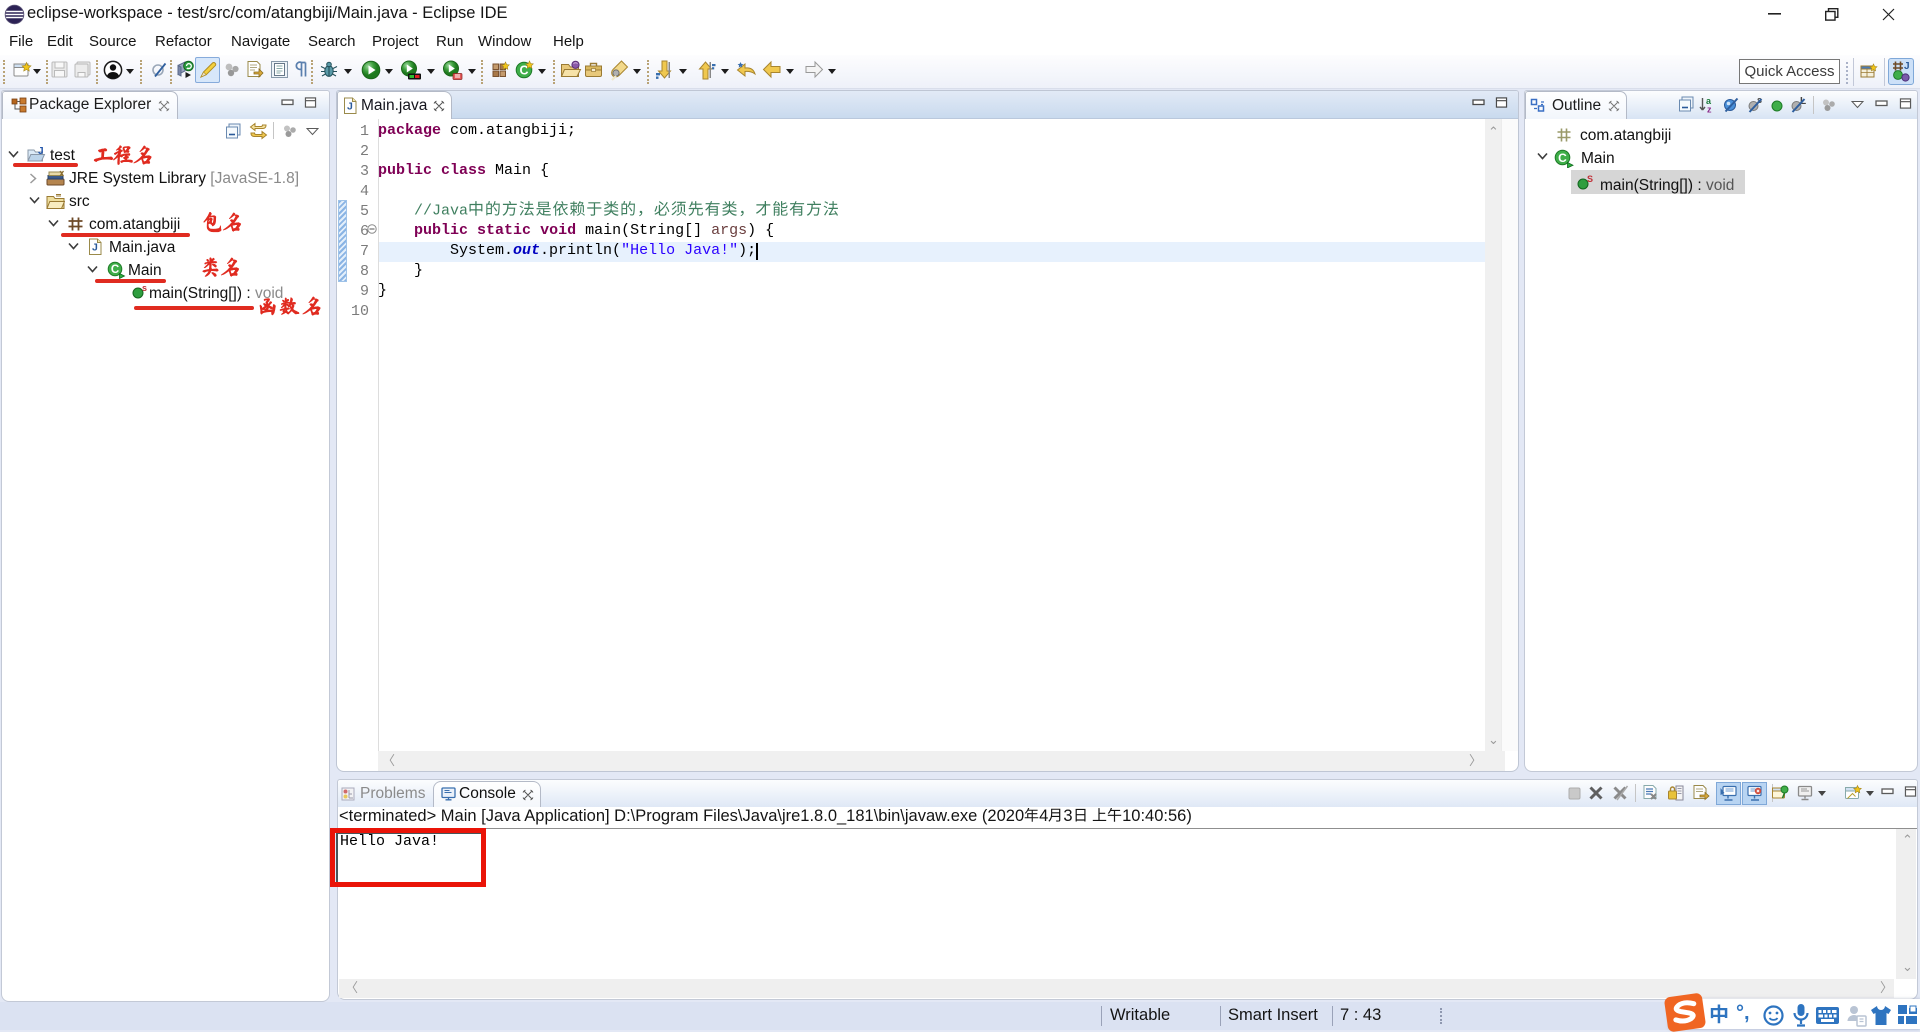 This screenshot has height=1032, width=1920. Describe the element at coordinates (1590, 179) in the screenshot. I see `svg-text: S` at that location.